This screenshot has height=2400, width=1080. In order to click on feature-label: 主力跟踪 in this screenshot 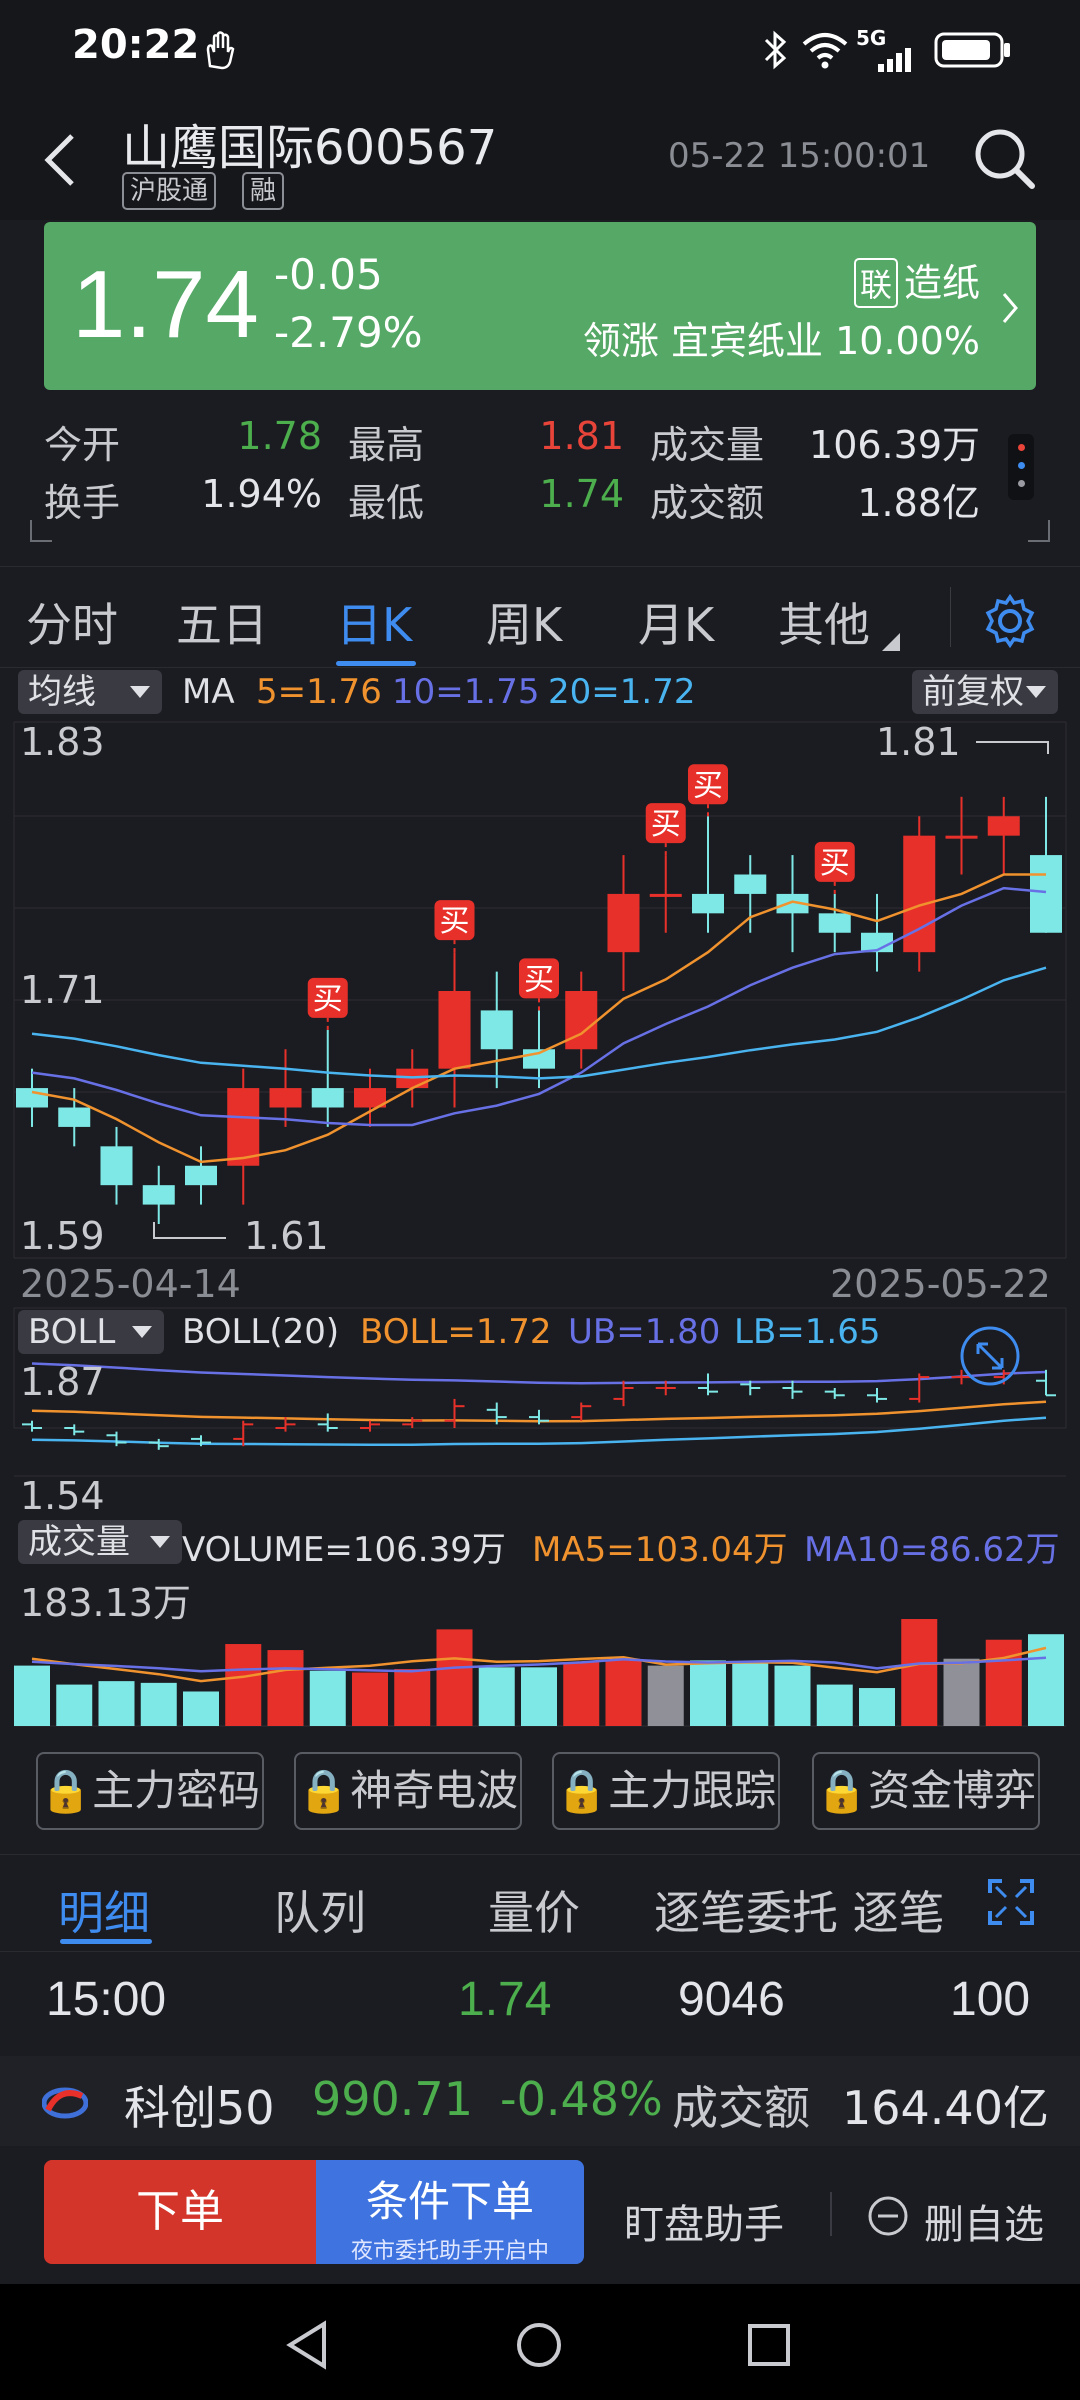, I will do `click(692, 1790)`.